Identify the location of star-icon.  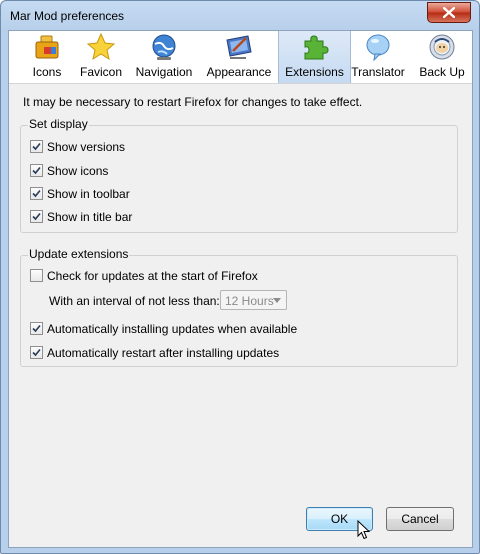
(101, 46).